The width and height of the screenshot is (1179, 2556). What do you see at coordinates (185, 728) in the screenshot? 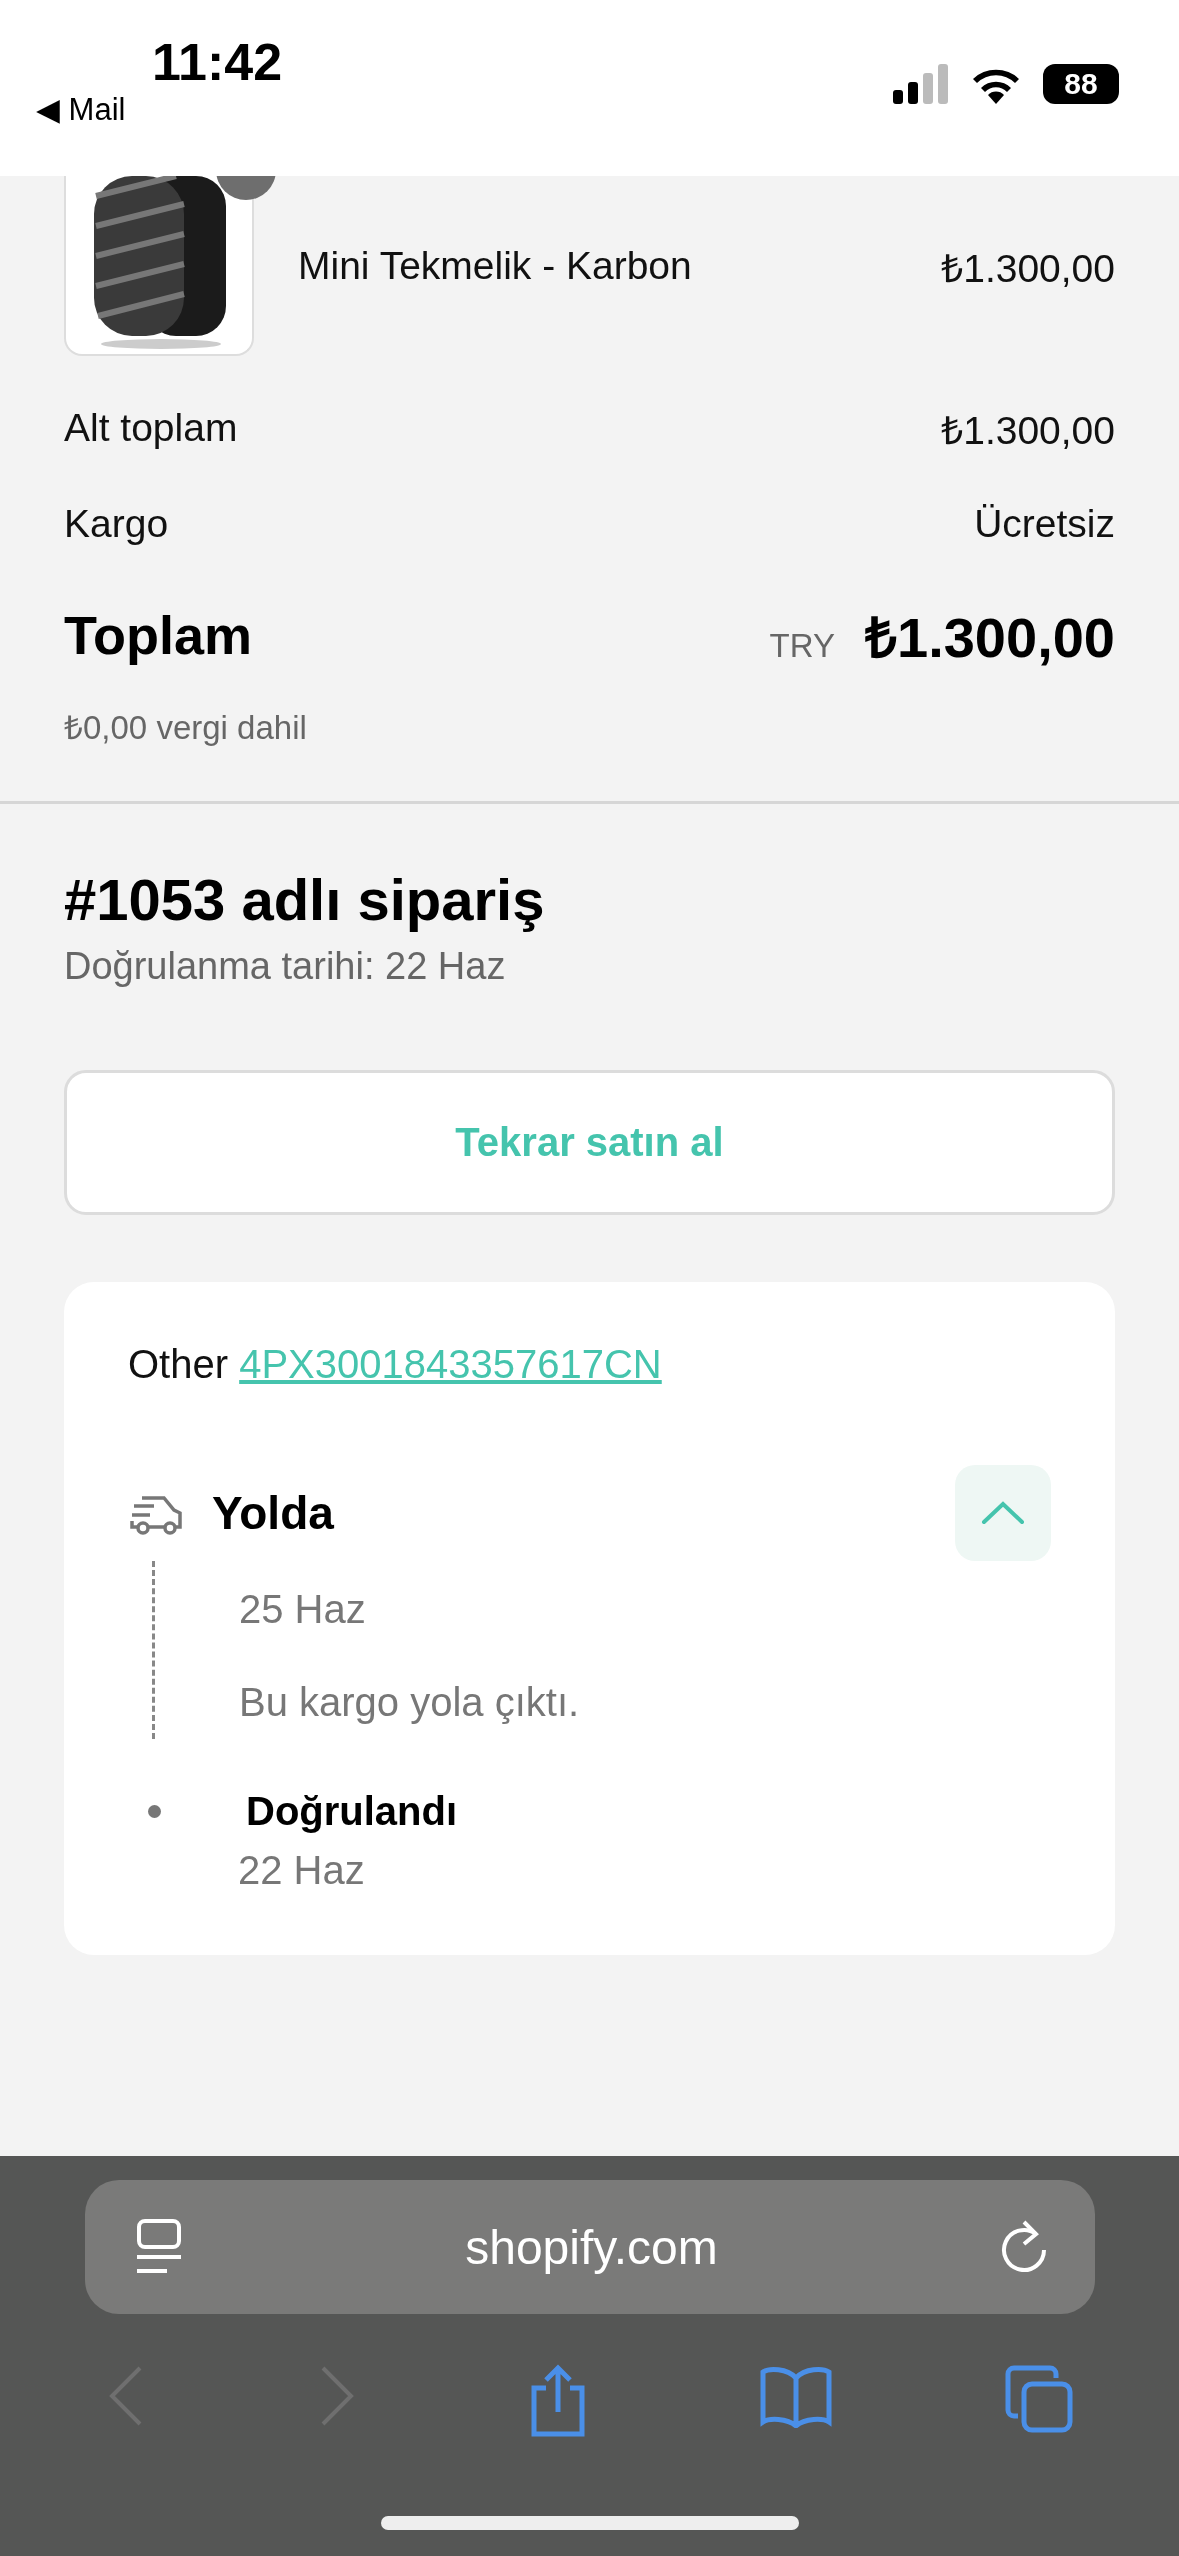
I see `tax-note: ₺0,00 vergi dahil` at bounding box center [185, 728].